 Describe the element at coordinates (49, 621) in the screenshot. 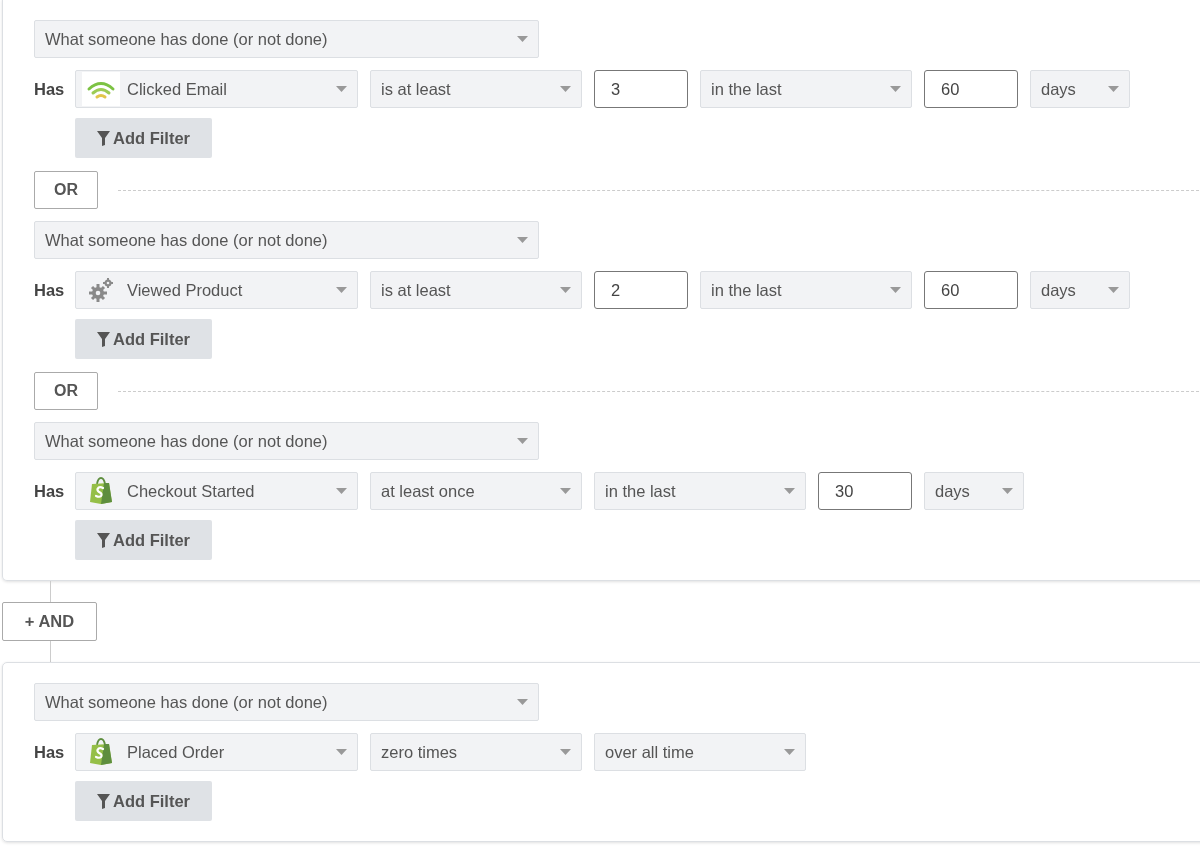

I see `add-and-button: + AND` at that location.